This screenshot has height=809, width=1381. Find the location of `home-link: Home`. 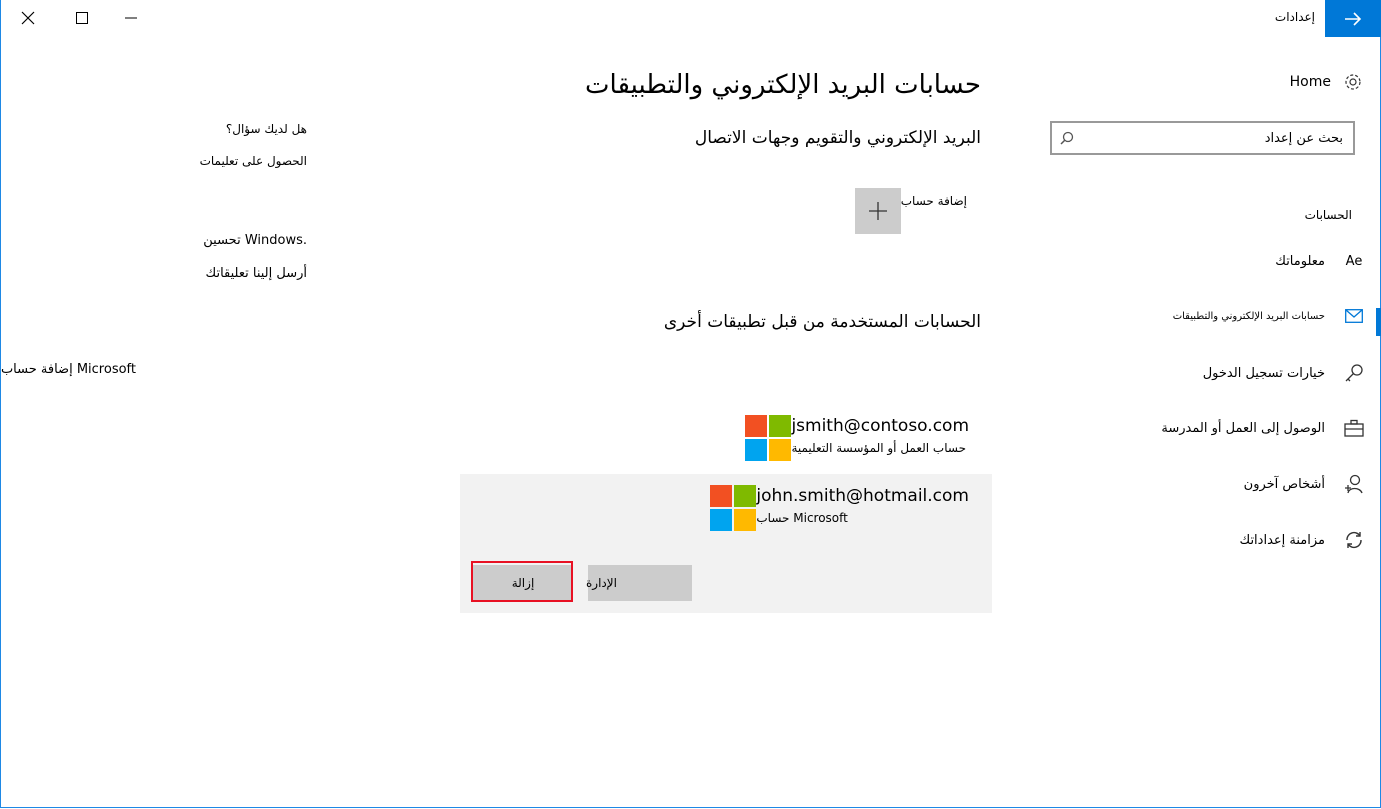

home-link: Home is located at coordinates (1326, 82).